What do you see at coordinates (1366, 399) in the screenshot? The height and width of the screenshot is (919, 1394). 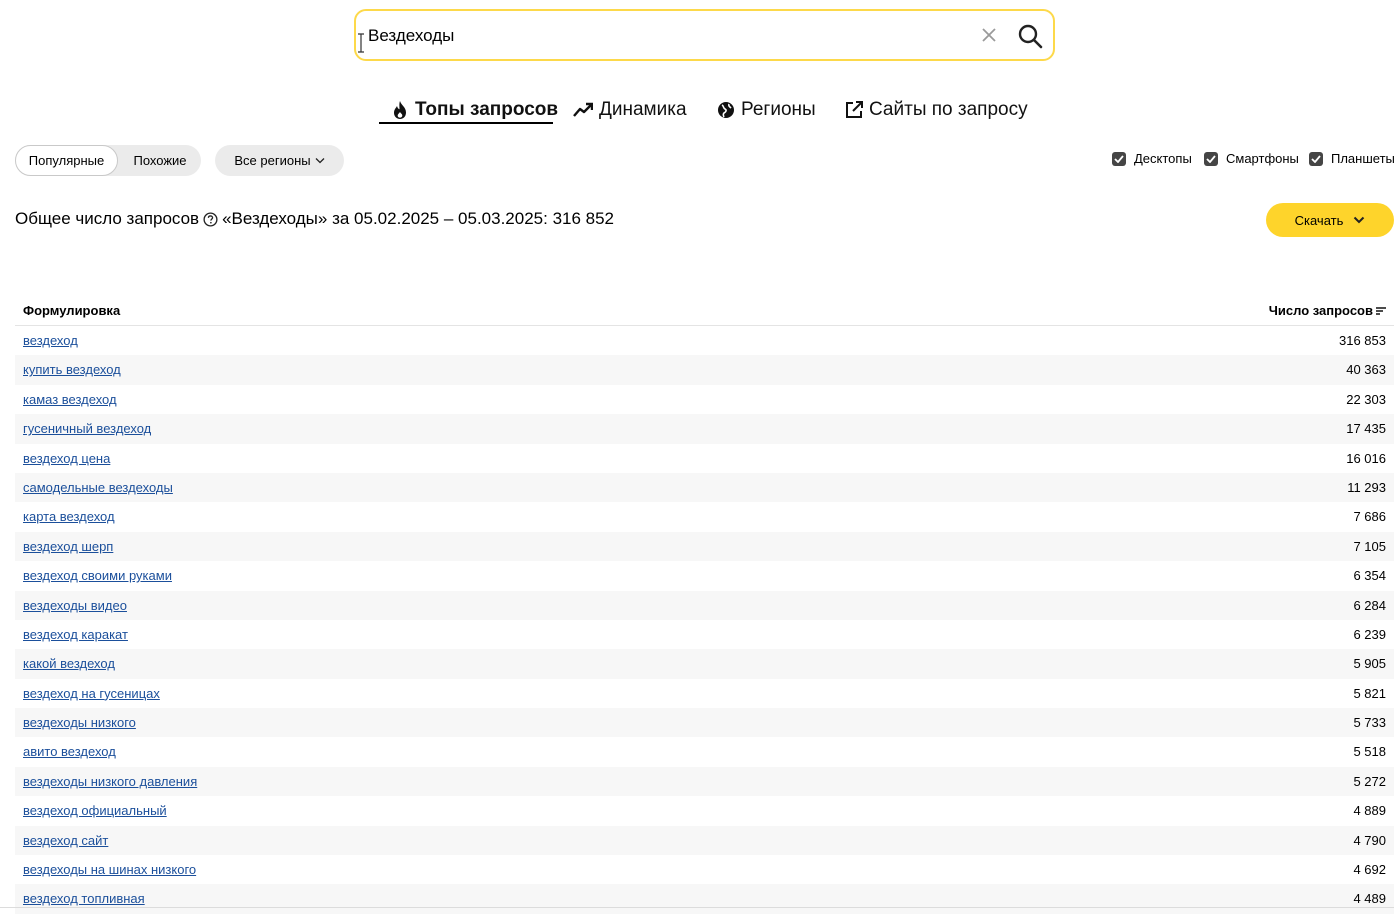 I see `query-count: 22 303` at bounding box center [1366, 399].